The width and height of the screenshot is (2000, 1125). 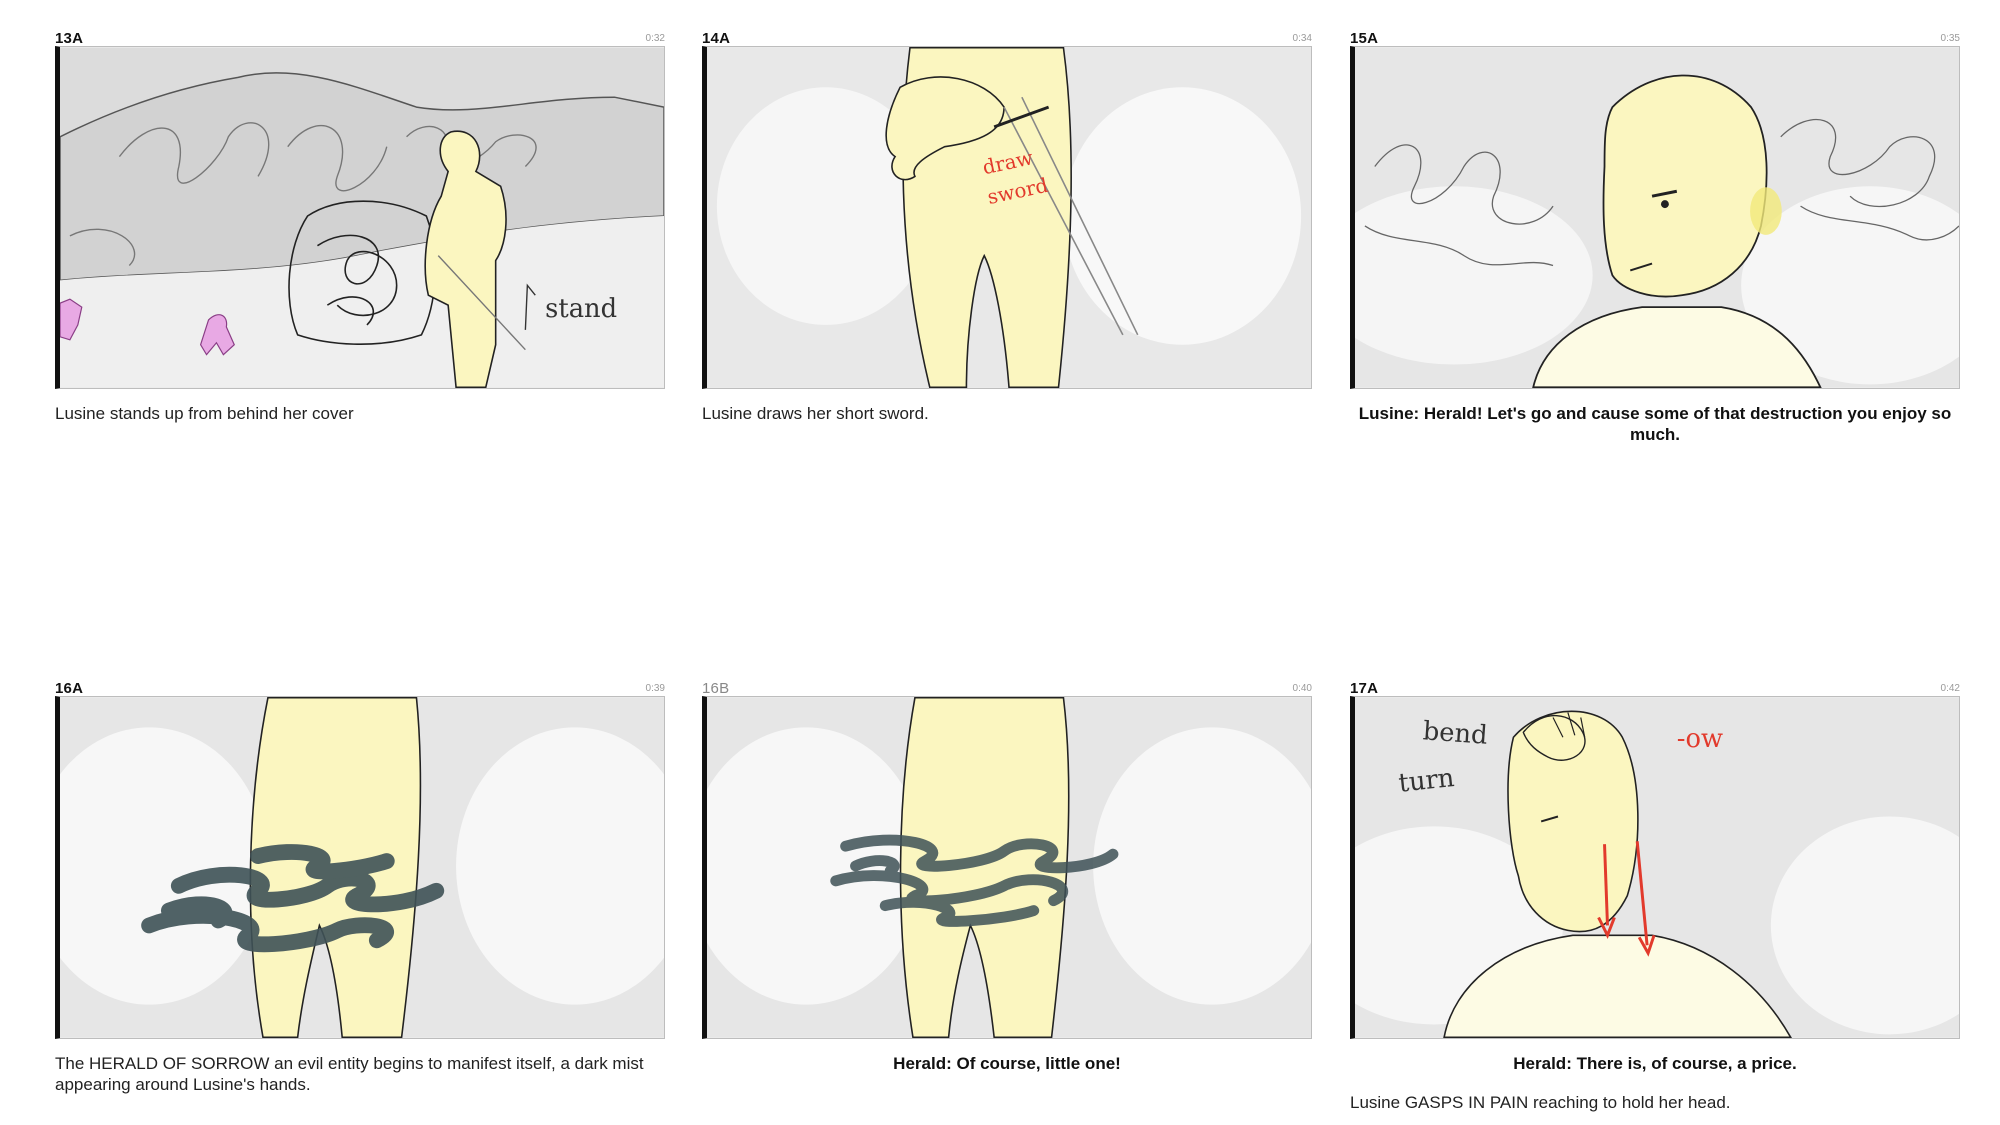 What do you see at coordinates (1655, 1063) in the screenshot?
I see `panel-caption: Herald: There is, of course, a price.` at bounding box center [1655, 1063].